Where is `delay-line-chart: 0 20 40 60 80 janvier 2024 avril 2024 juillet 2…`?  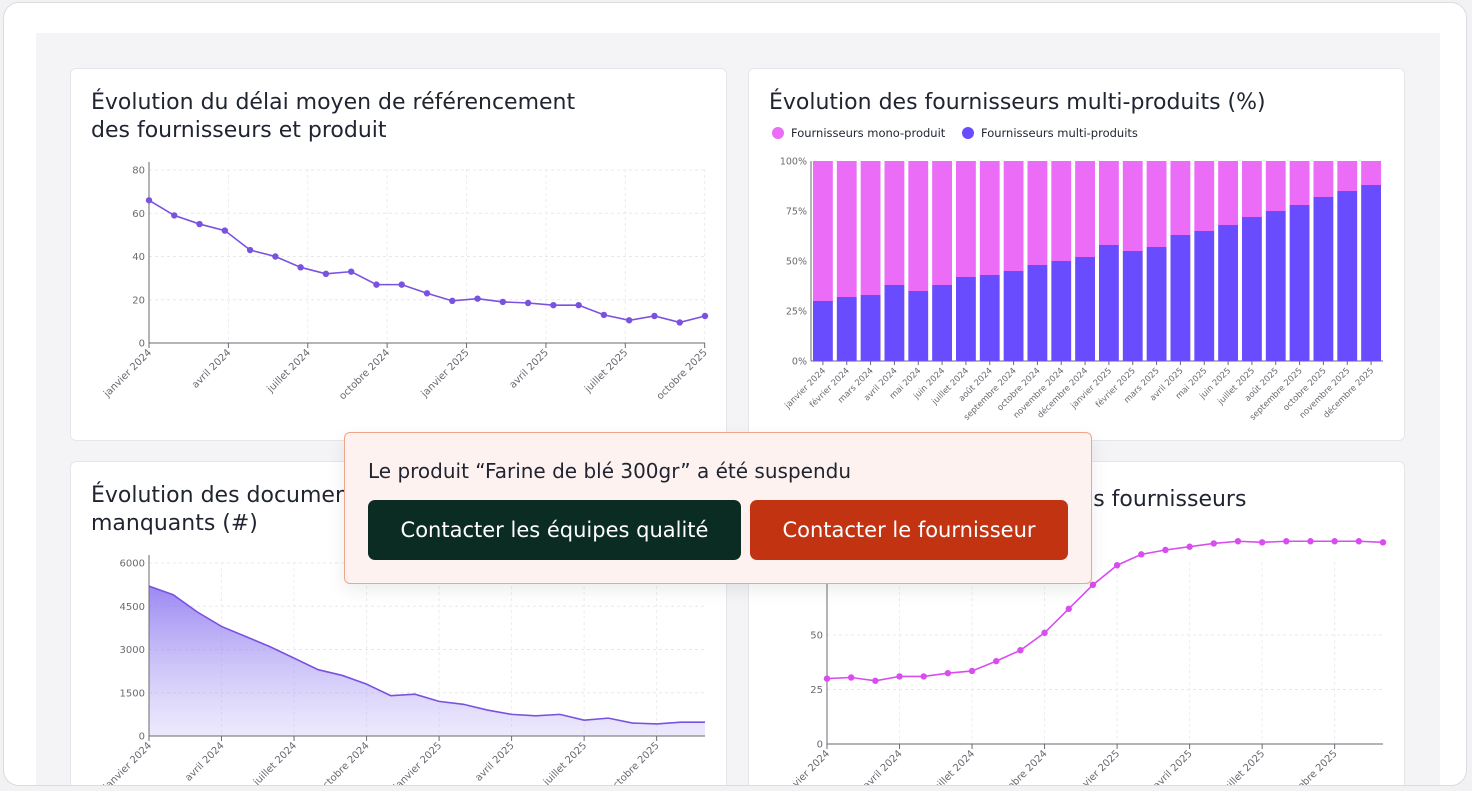
delay-line-chart: 0 20 40 60 80 janvier 2024 avril 2024 juillet 2… is located at coordinates (405, 282).